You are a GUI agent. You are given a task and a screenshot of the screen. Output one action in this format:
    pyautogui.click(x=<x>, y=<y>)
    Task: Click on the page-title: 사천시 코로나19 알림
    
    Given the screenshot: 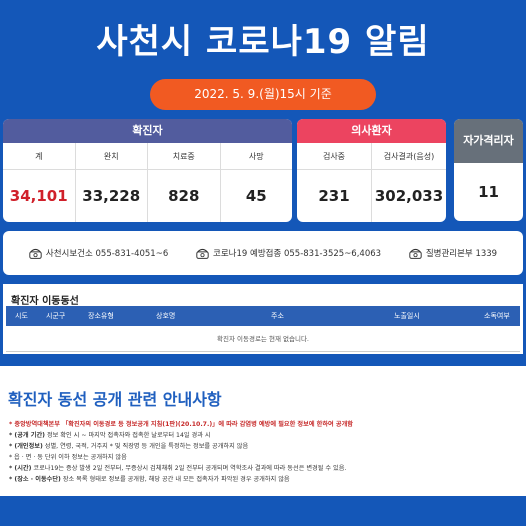 What is the action you would take?
    pyautogui.click(x=263, y=42)
    